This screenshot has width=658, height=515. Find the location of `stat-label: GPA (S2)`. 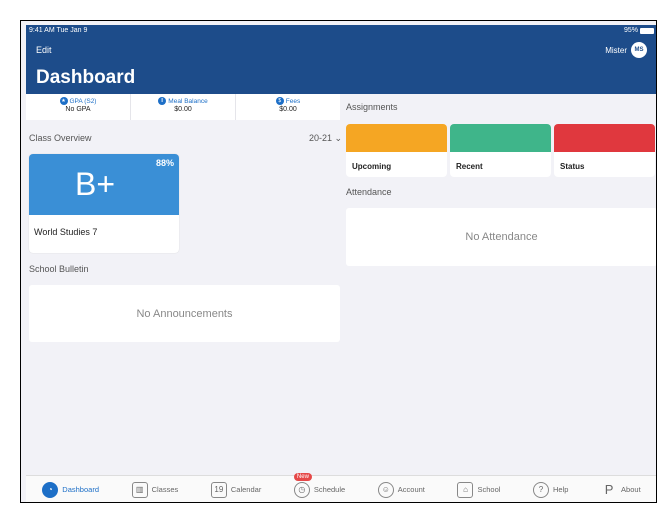

stat-label: GPA (S2) is located at coordinates (83, 101).